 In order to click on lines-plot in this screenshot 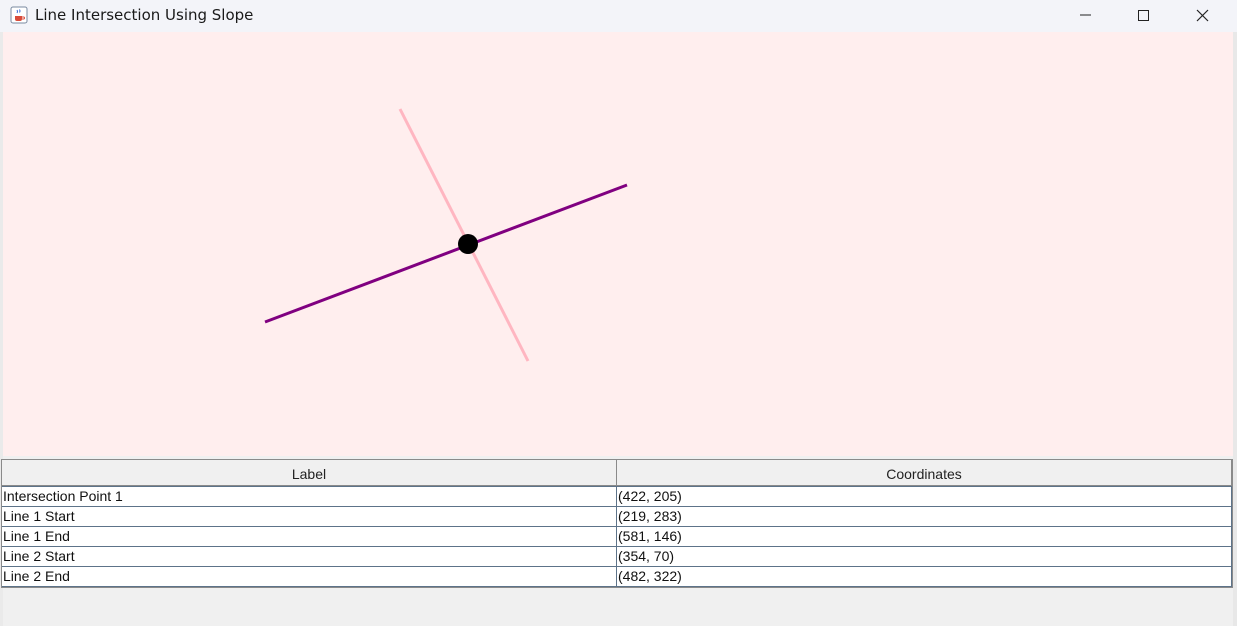, I will do `click(446, 235)`.